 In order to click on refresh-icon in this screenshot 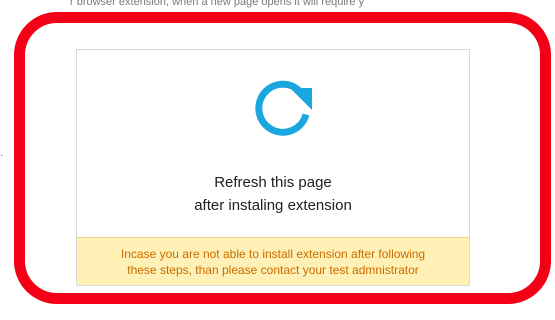, I will do `click(283, 108)`.